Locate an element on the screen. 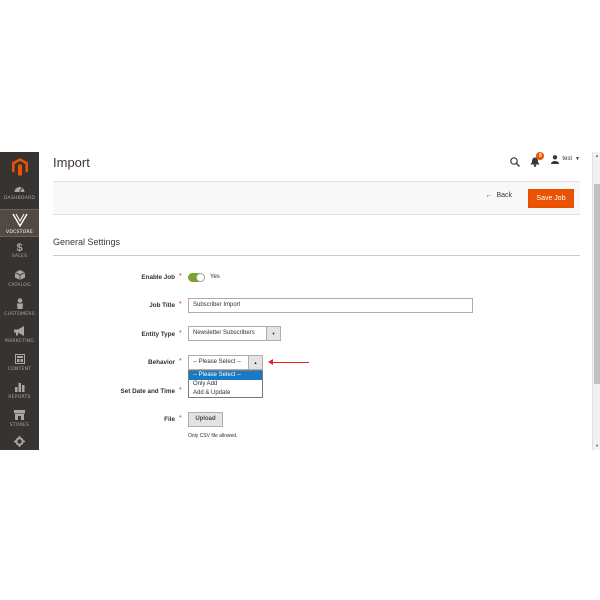 This screenshot has height=600, width=600. file-note: Only CSV file allowed. is located at coordinates (213, 436).